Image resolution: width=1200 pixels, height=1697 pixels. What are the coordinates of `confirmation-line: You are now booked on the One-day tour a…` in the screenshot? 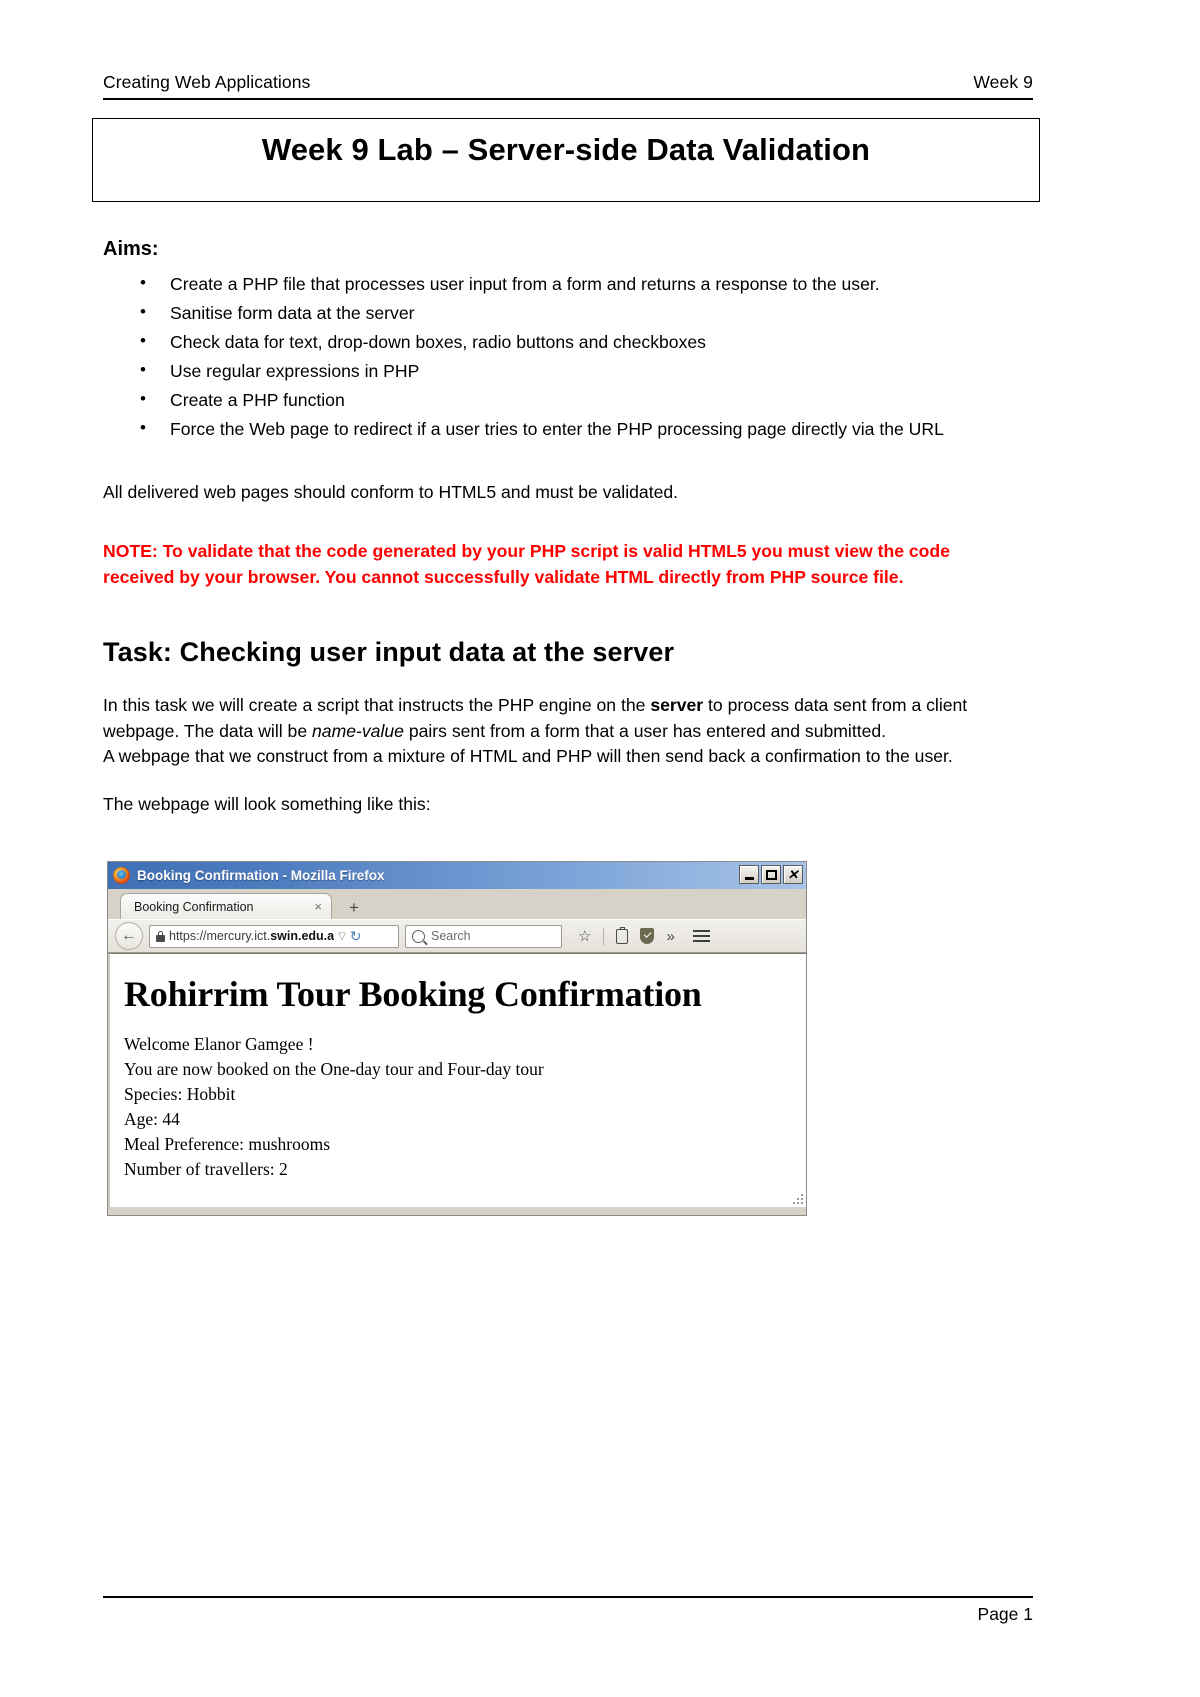 It's located at (334, 1068).